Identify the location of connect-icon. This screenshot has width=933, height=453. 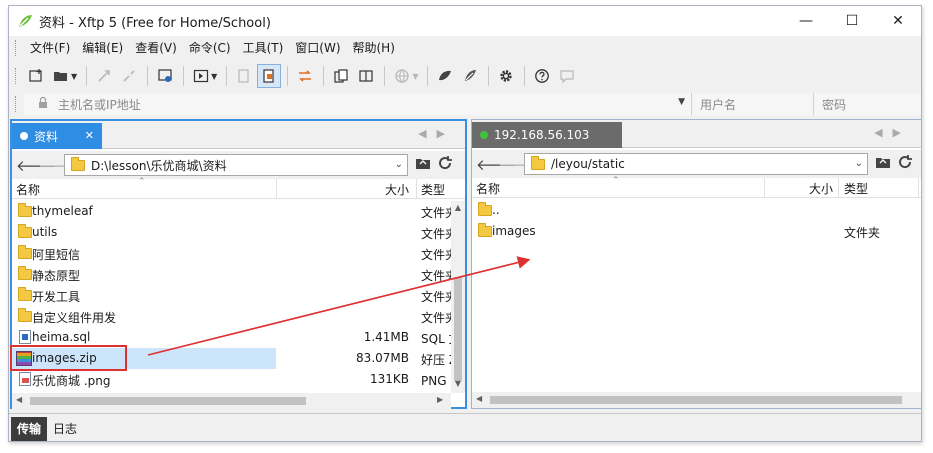
(104, 76).